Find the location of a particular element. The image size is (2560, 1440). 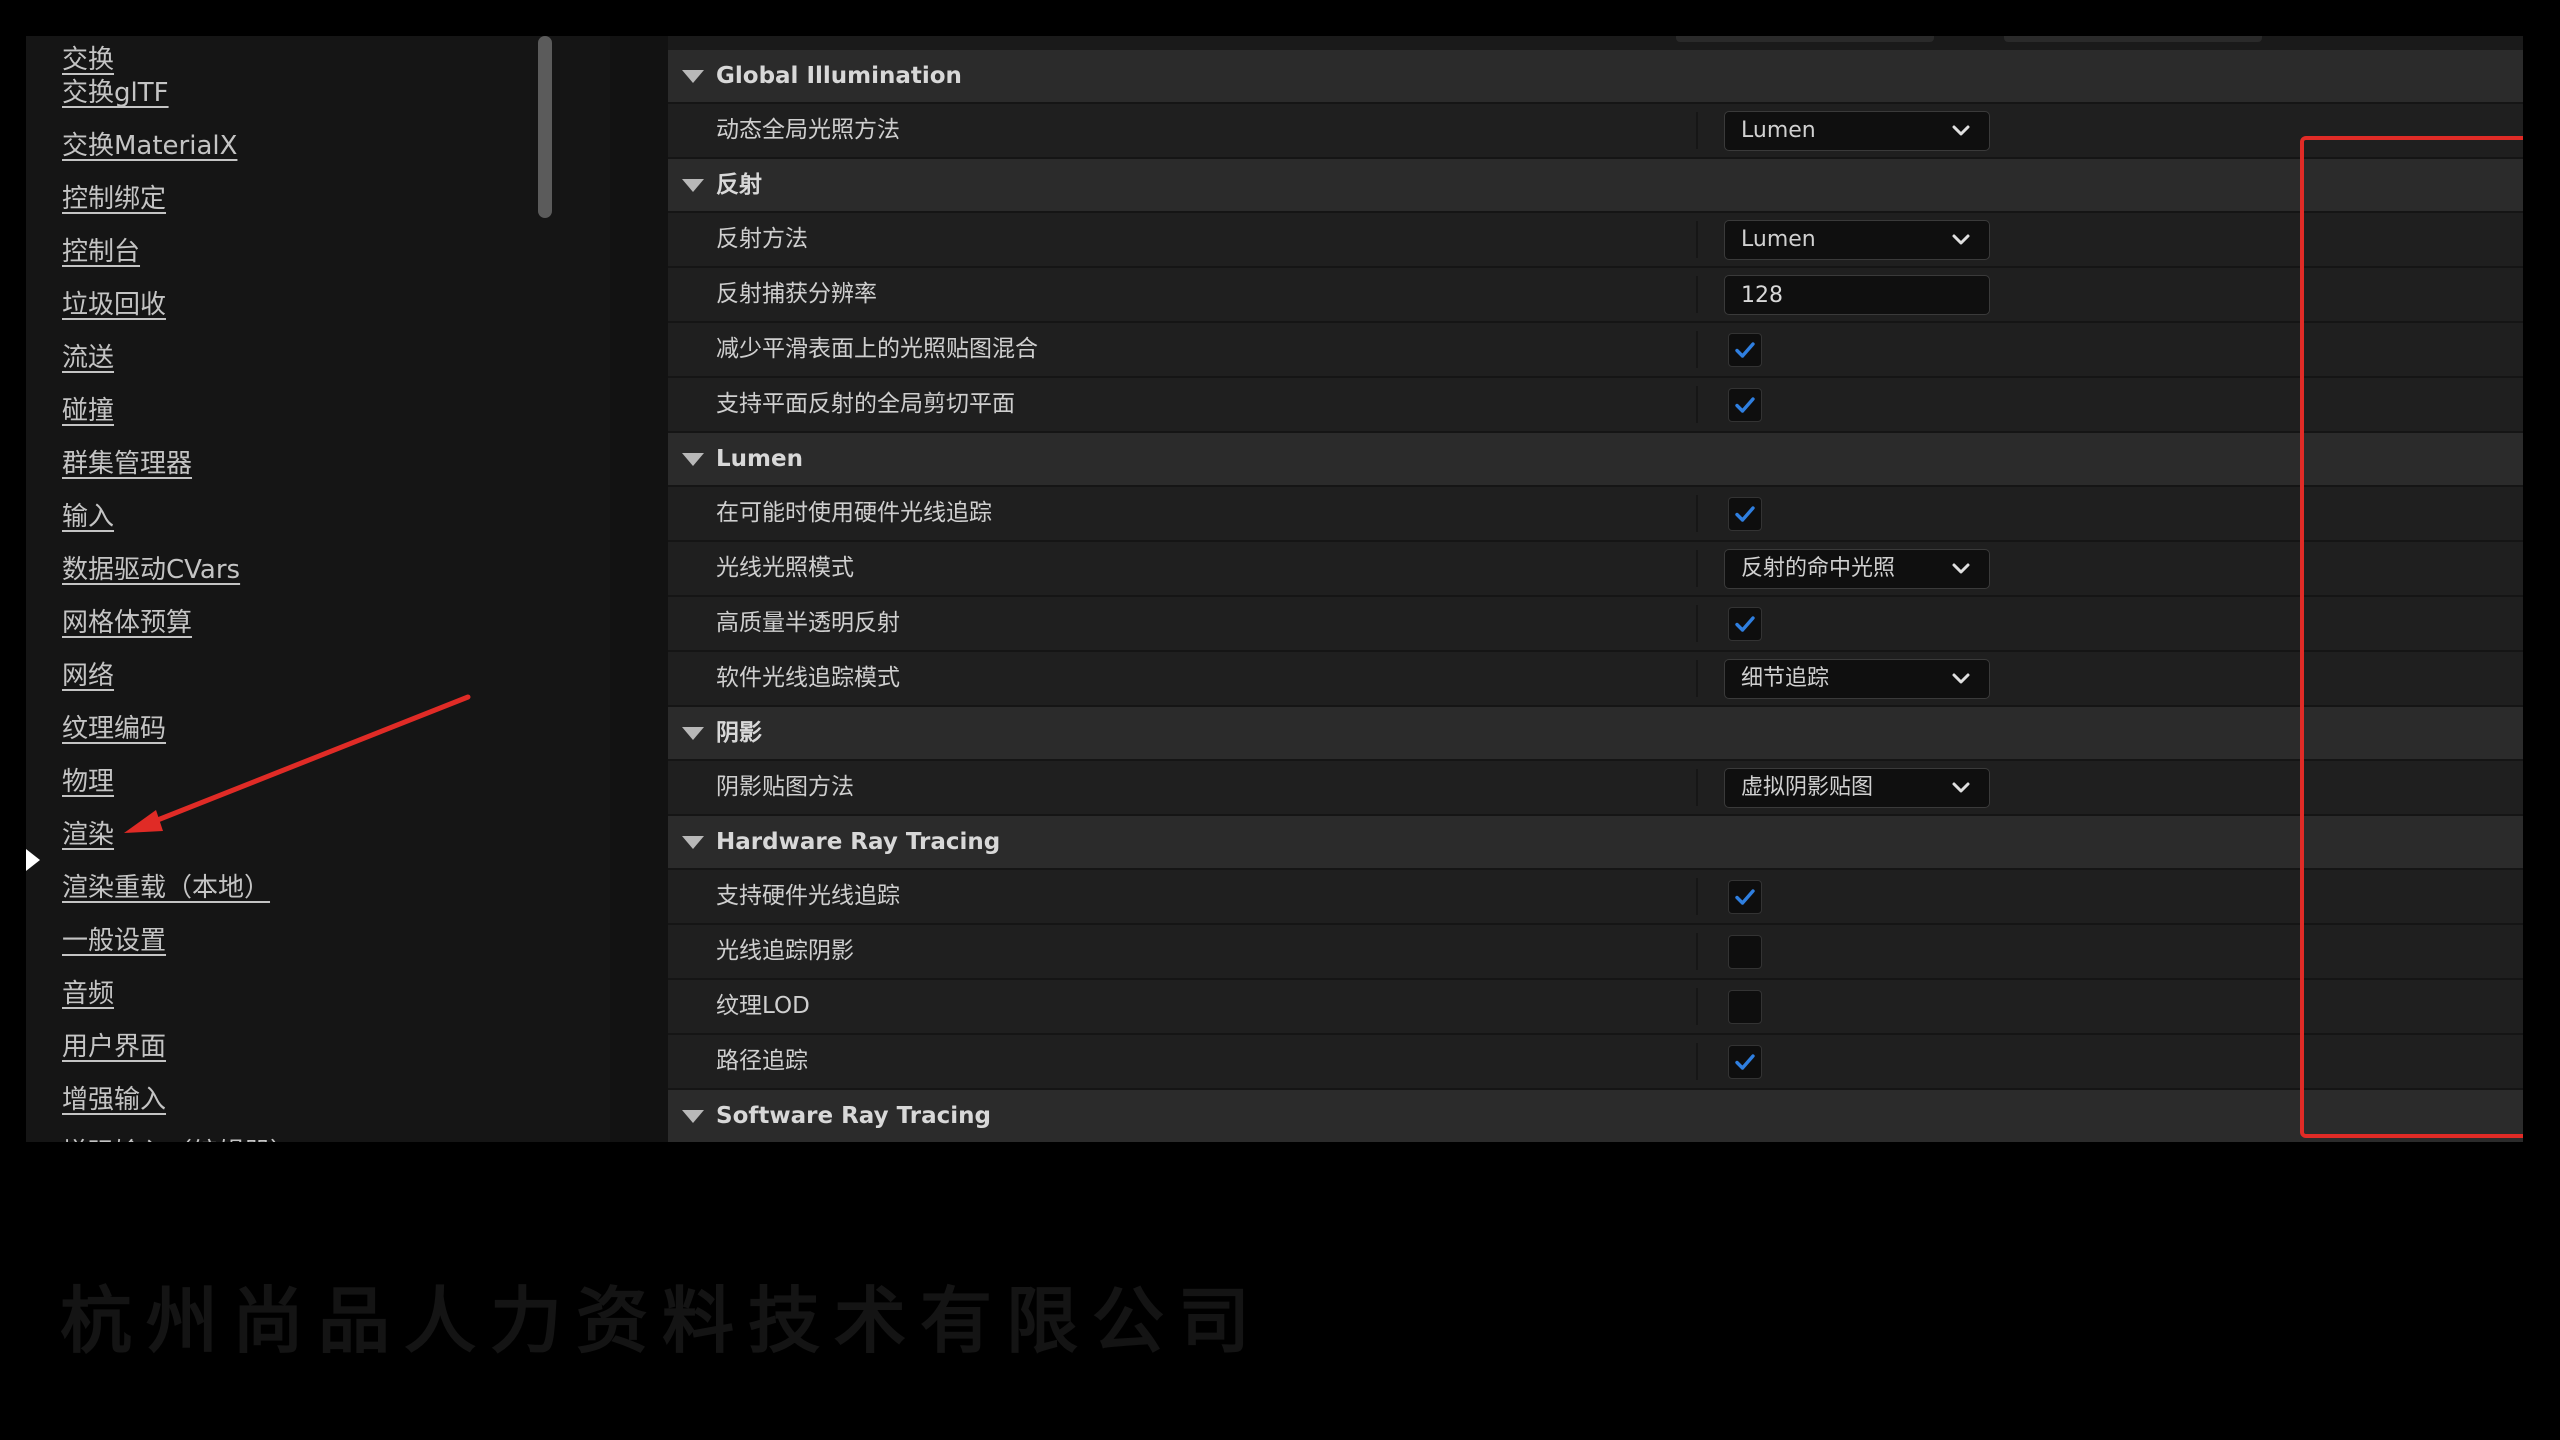

sidebar-item-enhanced-input: 增强输入 is located at coordinates (114, 1100).